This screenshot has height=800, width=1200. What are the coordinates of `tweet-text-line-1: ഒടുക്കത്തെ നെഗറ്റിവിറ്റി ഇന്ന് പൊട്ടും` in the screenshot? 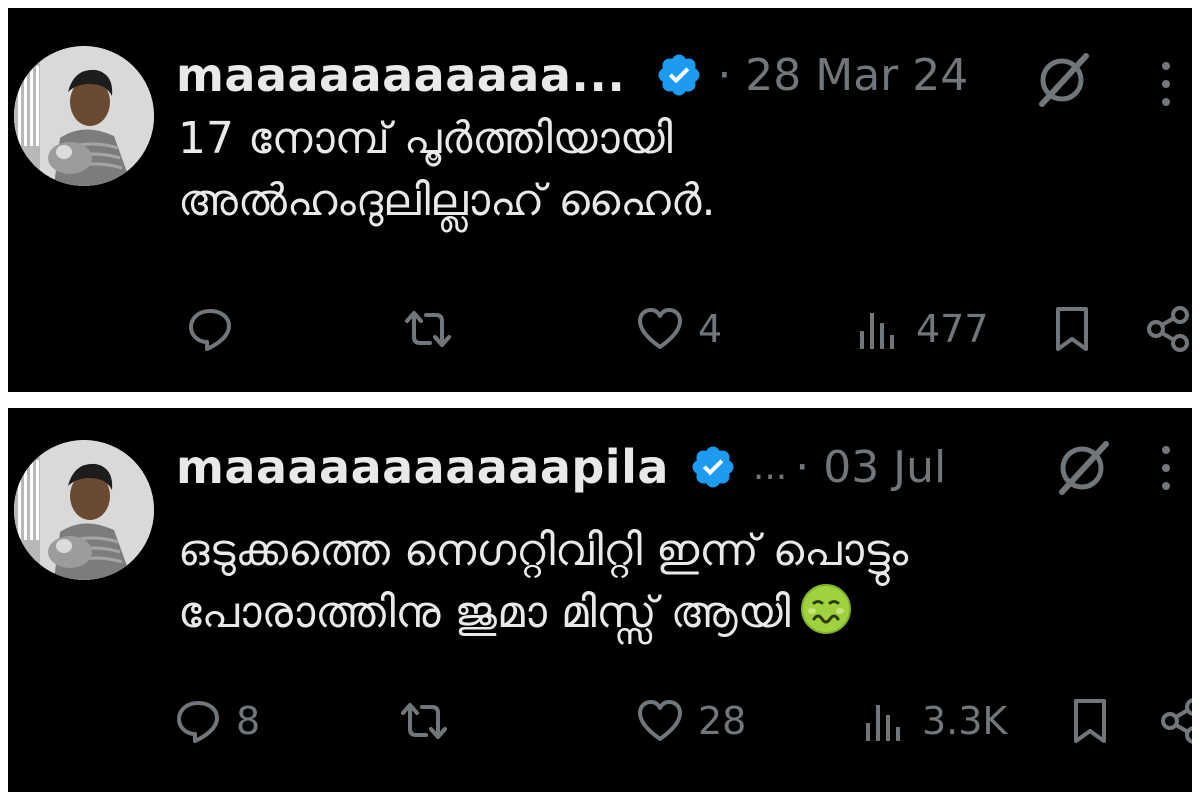 It's located at (543, 550).